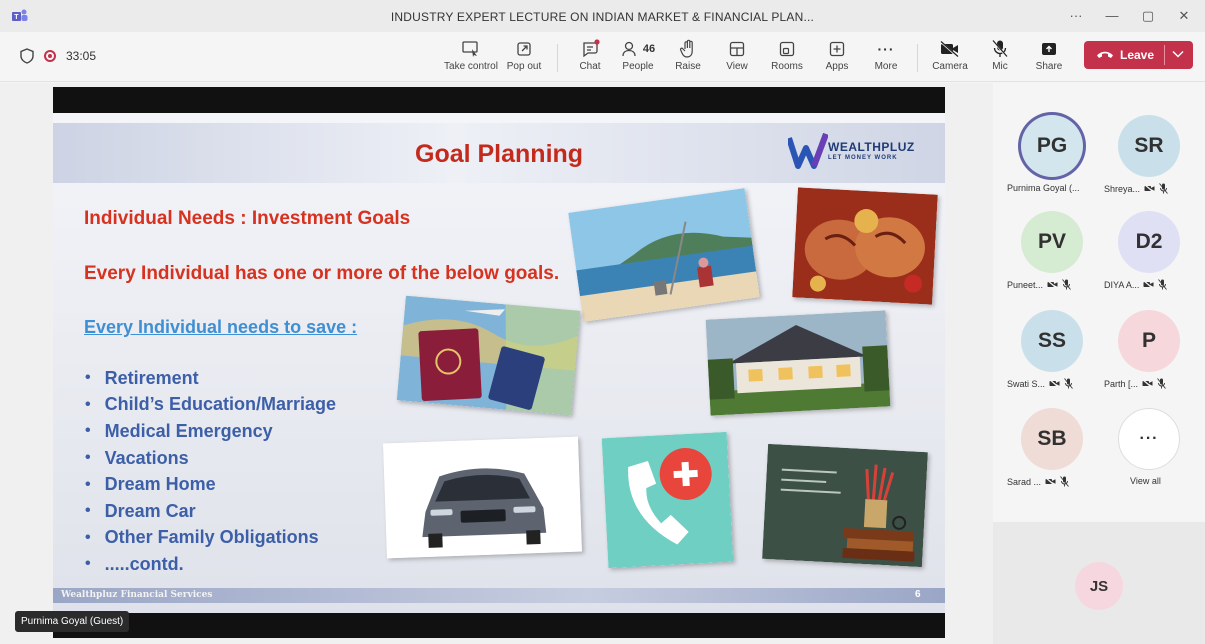 The width and height of the screenshot is (1205, 644). I want to click on shield-icon, so click(27, 56).